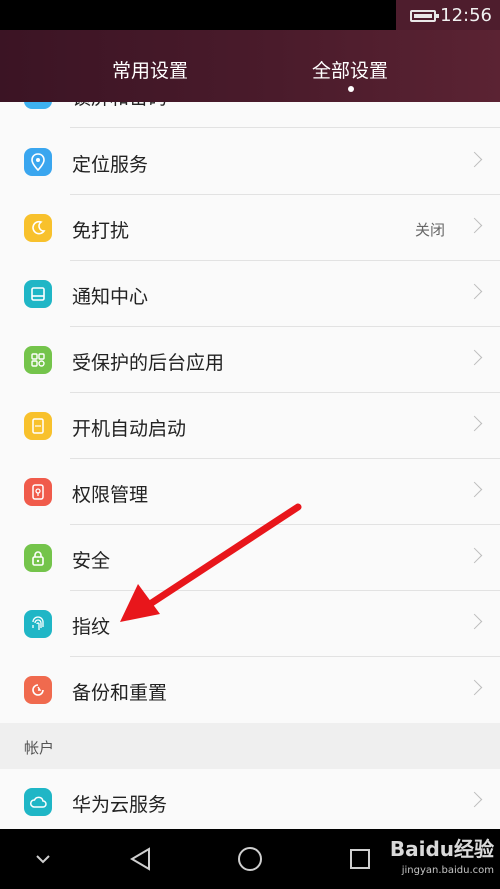 The height and width of the screenshot is (889, 500). Describe the element at coordinates (250, 624) in the screenshot. I see `list-item-fingerprint: 指纹` at that location.